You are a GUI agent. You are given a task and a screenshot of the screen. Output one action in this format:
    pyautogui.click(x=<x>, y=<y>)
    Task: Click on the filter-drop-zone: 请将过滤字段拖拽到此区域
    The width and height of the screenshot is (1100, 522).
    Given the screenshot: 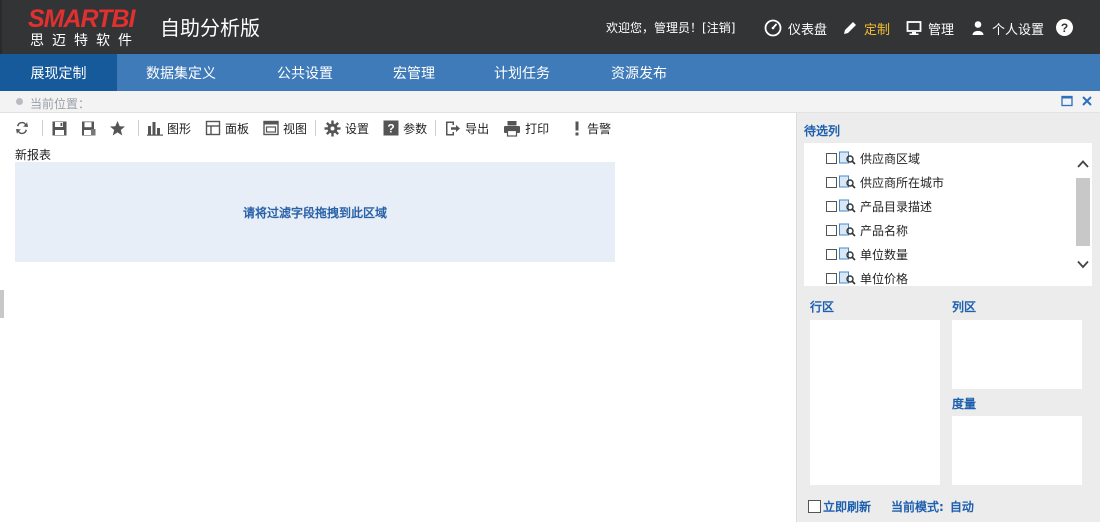 What is the action you would take?
    pyautogui.click(x=315, y=212)
    